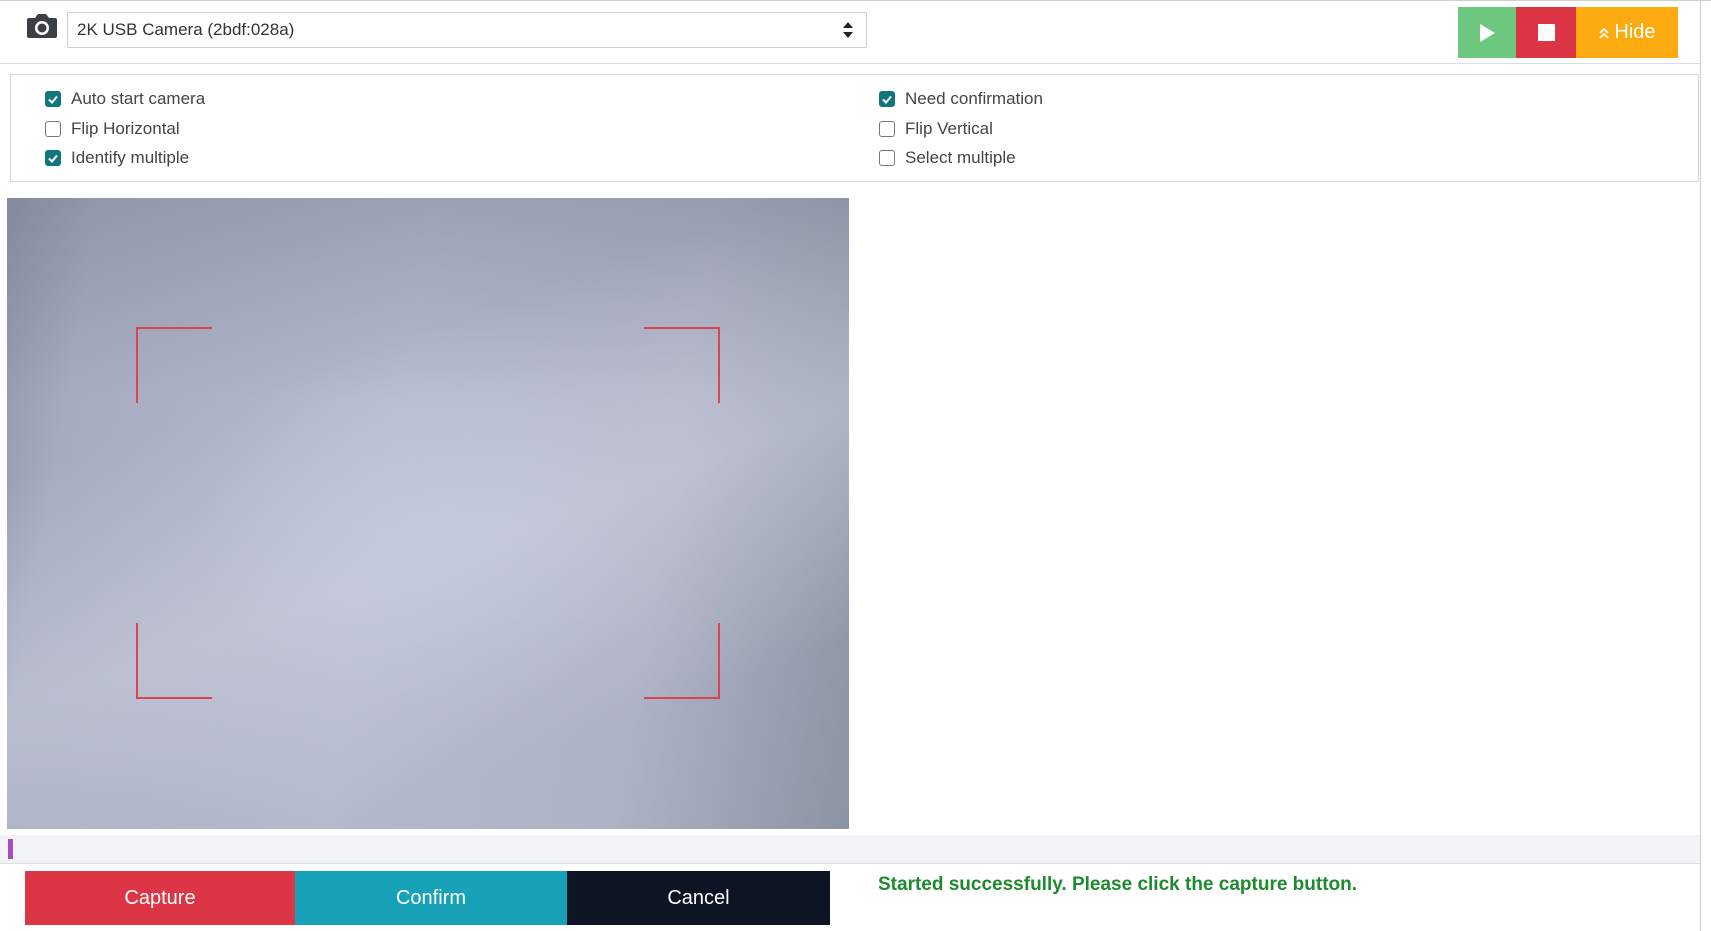 The height and width of the screenshot is (931, 1711). I want to click on progress-bar, so click(850, 849).